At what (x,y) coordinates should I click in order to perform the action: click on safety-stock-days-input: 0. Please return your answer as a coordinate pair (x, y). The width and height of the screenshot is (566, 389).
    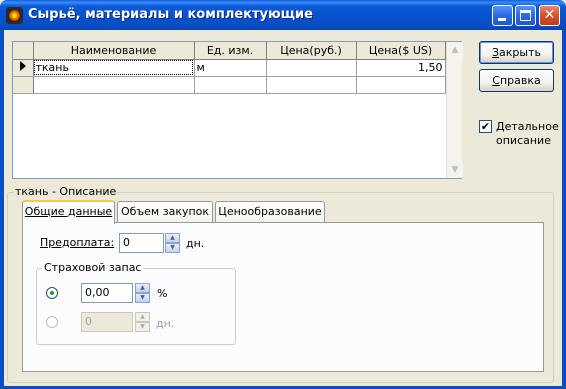
    Looking at the image, I should click on (107, 322).